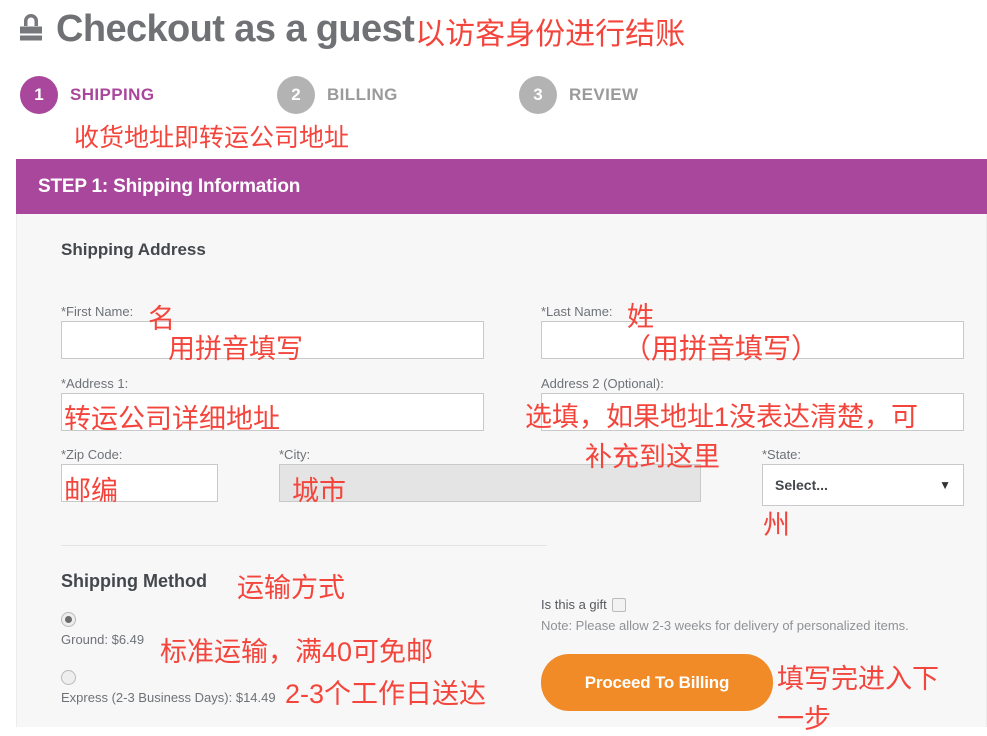 The image size is (987, 736). Describe the element at coordinates (168, 687) in the screenshot. I see `shipping-option-express: Express (2-3 Business Days): $14.49` at that location.